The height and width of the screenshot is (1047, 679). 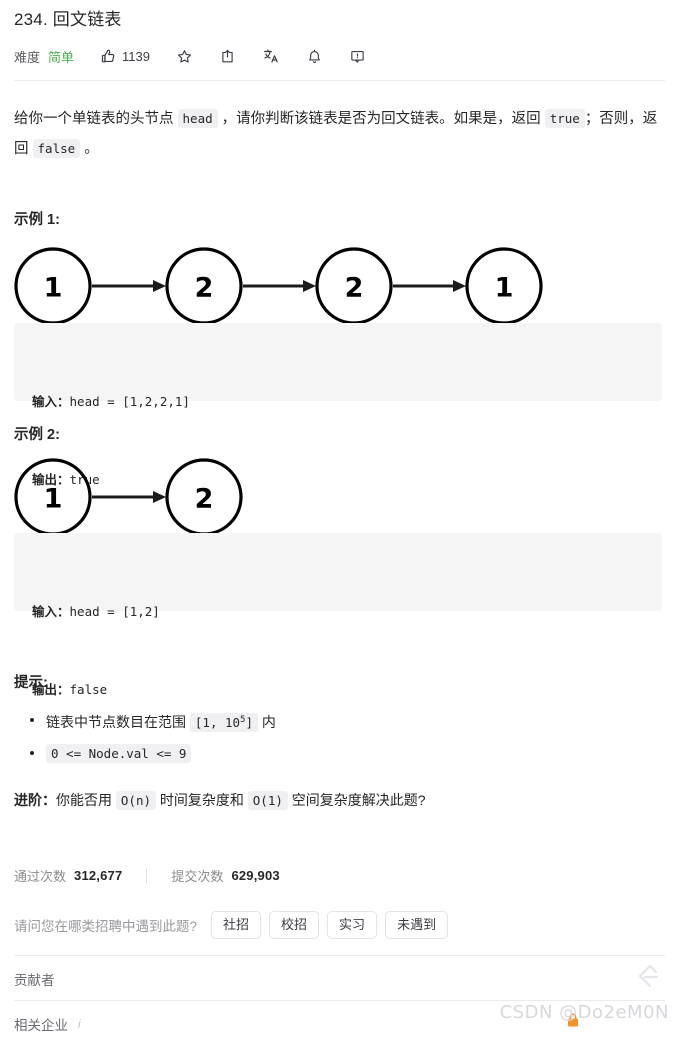 What do you see at coordinates (564, 118) in the screenshot?
I see `inline-code-true: true` at bounding box center [564, 118].